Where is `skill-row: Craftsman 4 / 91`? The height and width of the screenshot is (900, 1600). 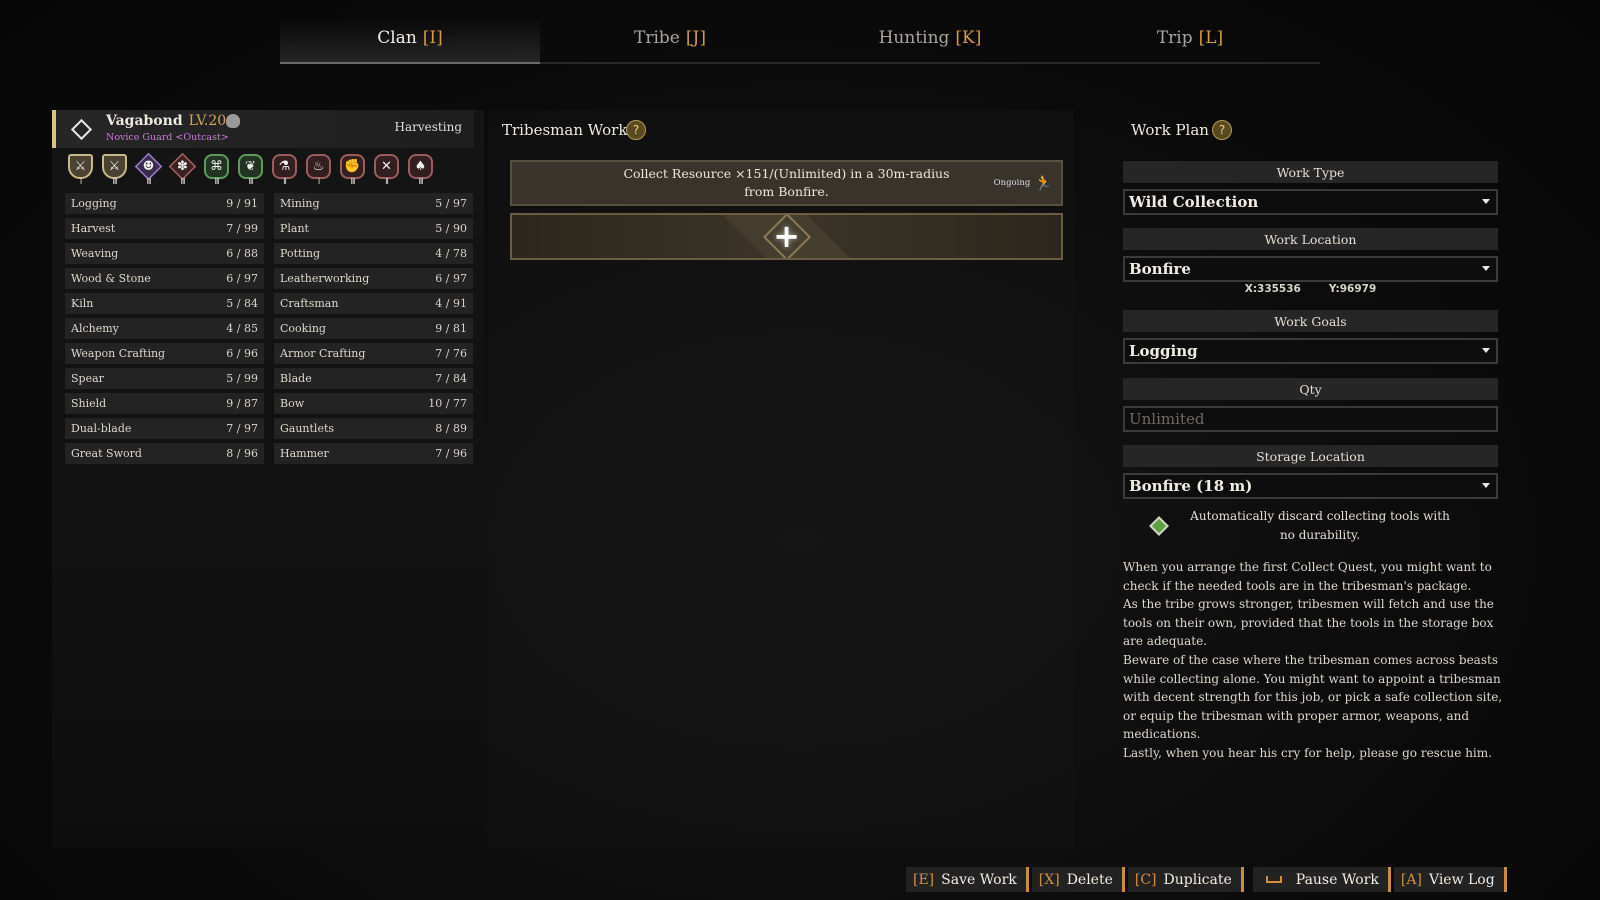 skill-row: Craftsman 4 / 91 is located at coordinates (373, 303).